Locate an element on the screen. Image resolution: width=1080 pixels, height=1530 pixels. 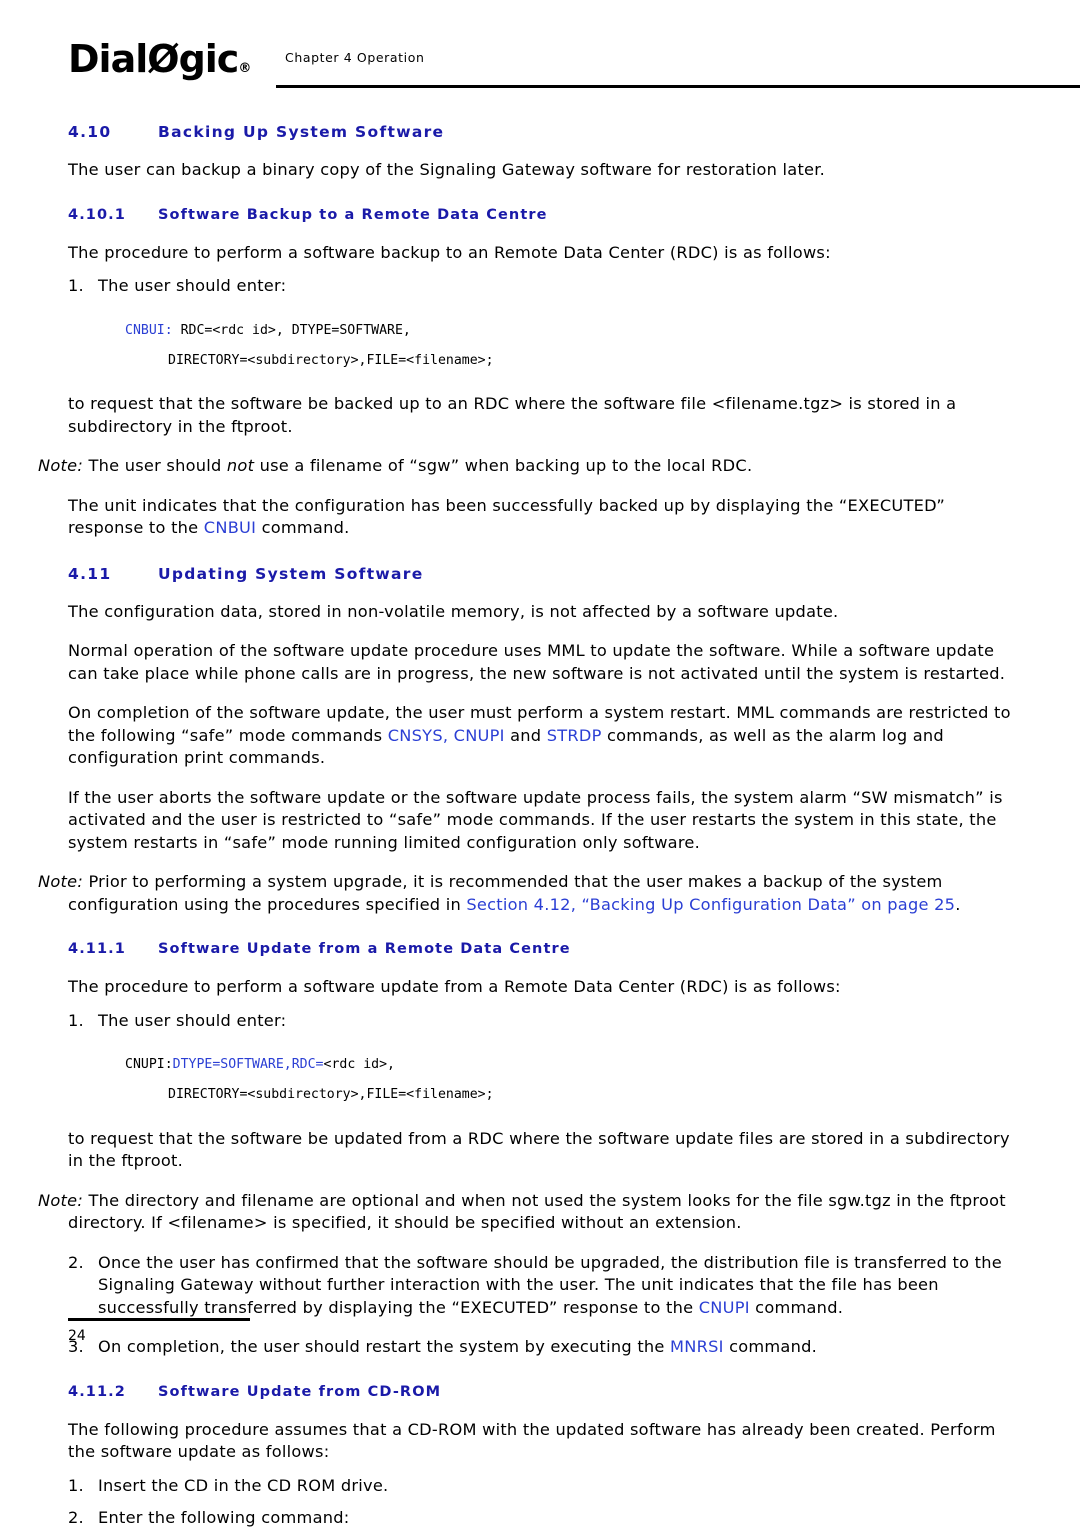
heading-4-11-2-number: 4.11.2 is located at coordinates (97, 1391).